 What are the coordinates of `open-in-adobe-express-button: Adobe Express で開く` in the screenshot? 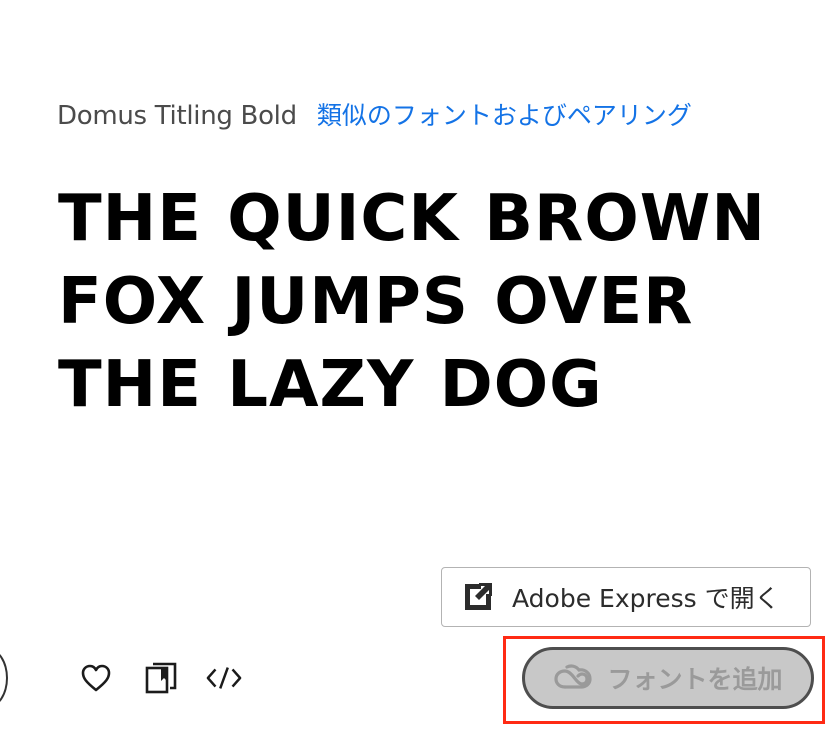 It's located at (626, 597).